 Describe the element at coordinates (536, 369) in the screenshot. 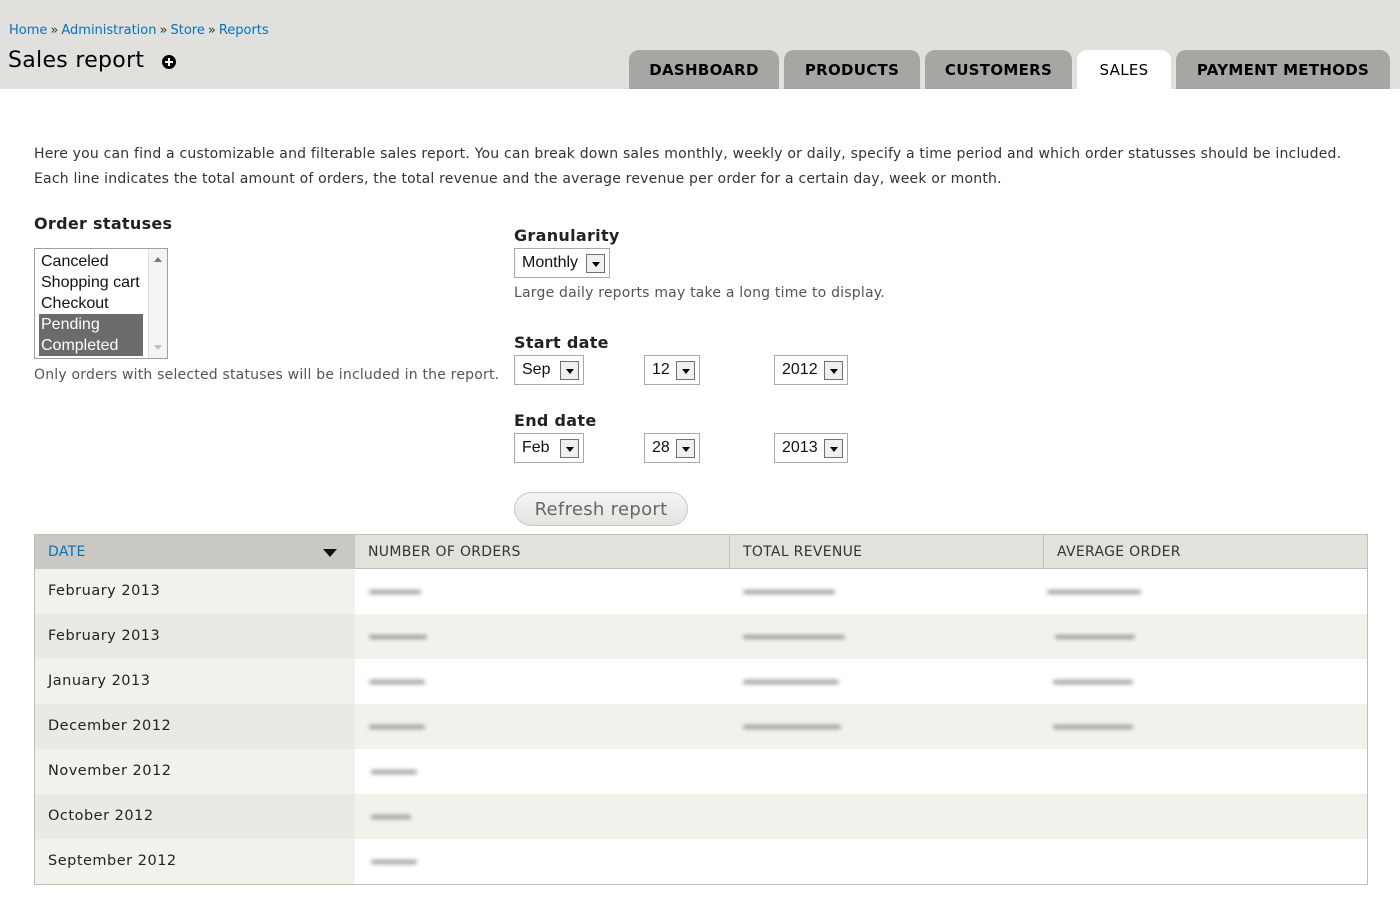

I see `start-month-value: Sep` at that location.